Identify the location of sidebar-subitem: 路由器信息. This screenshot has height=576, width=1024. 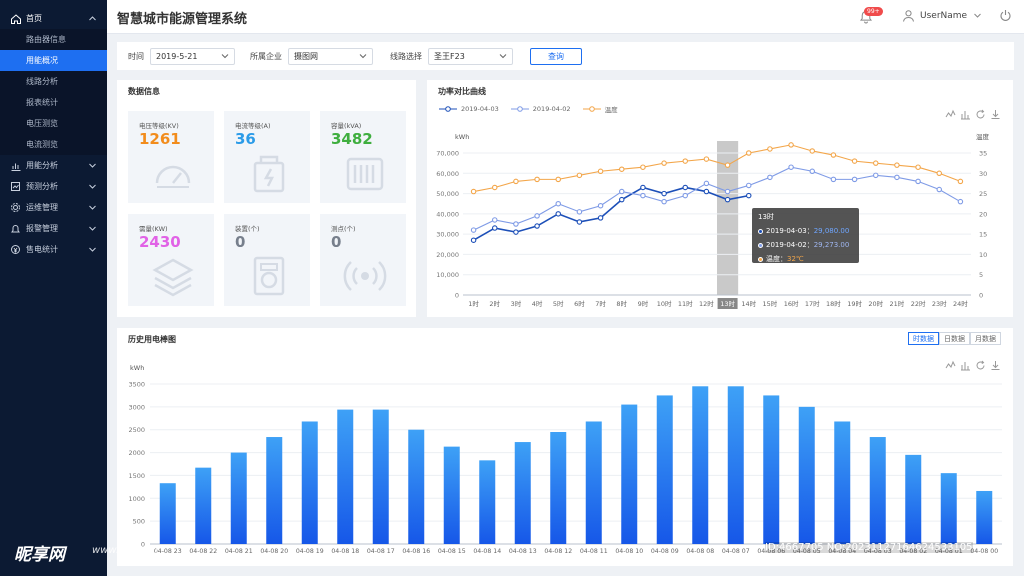
(53, 39).